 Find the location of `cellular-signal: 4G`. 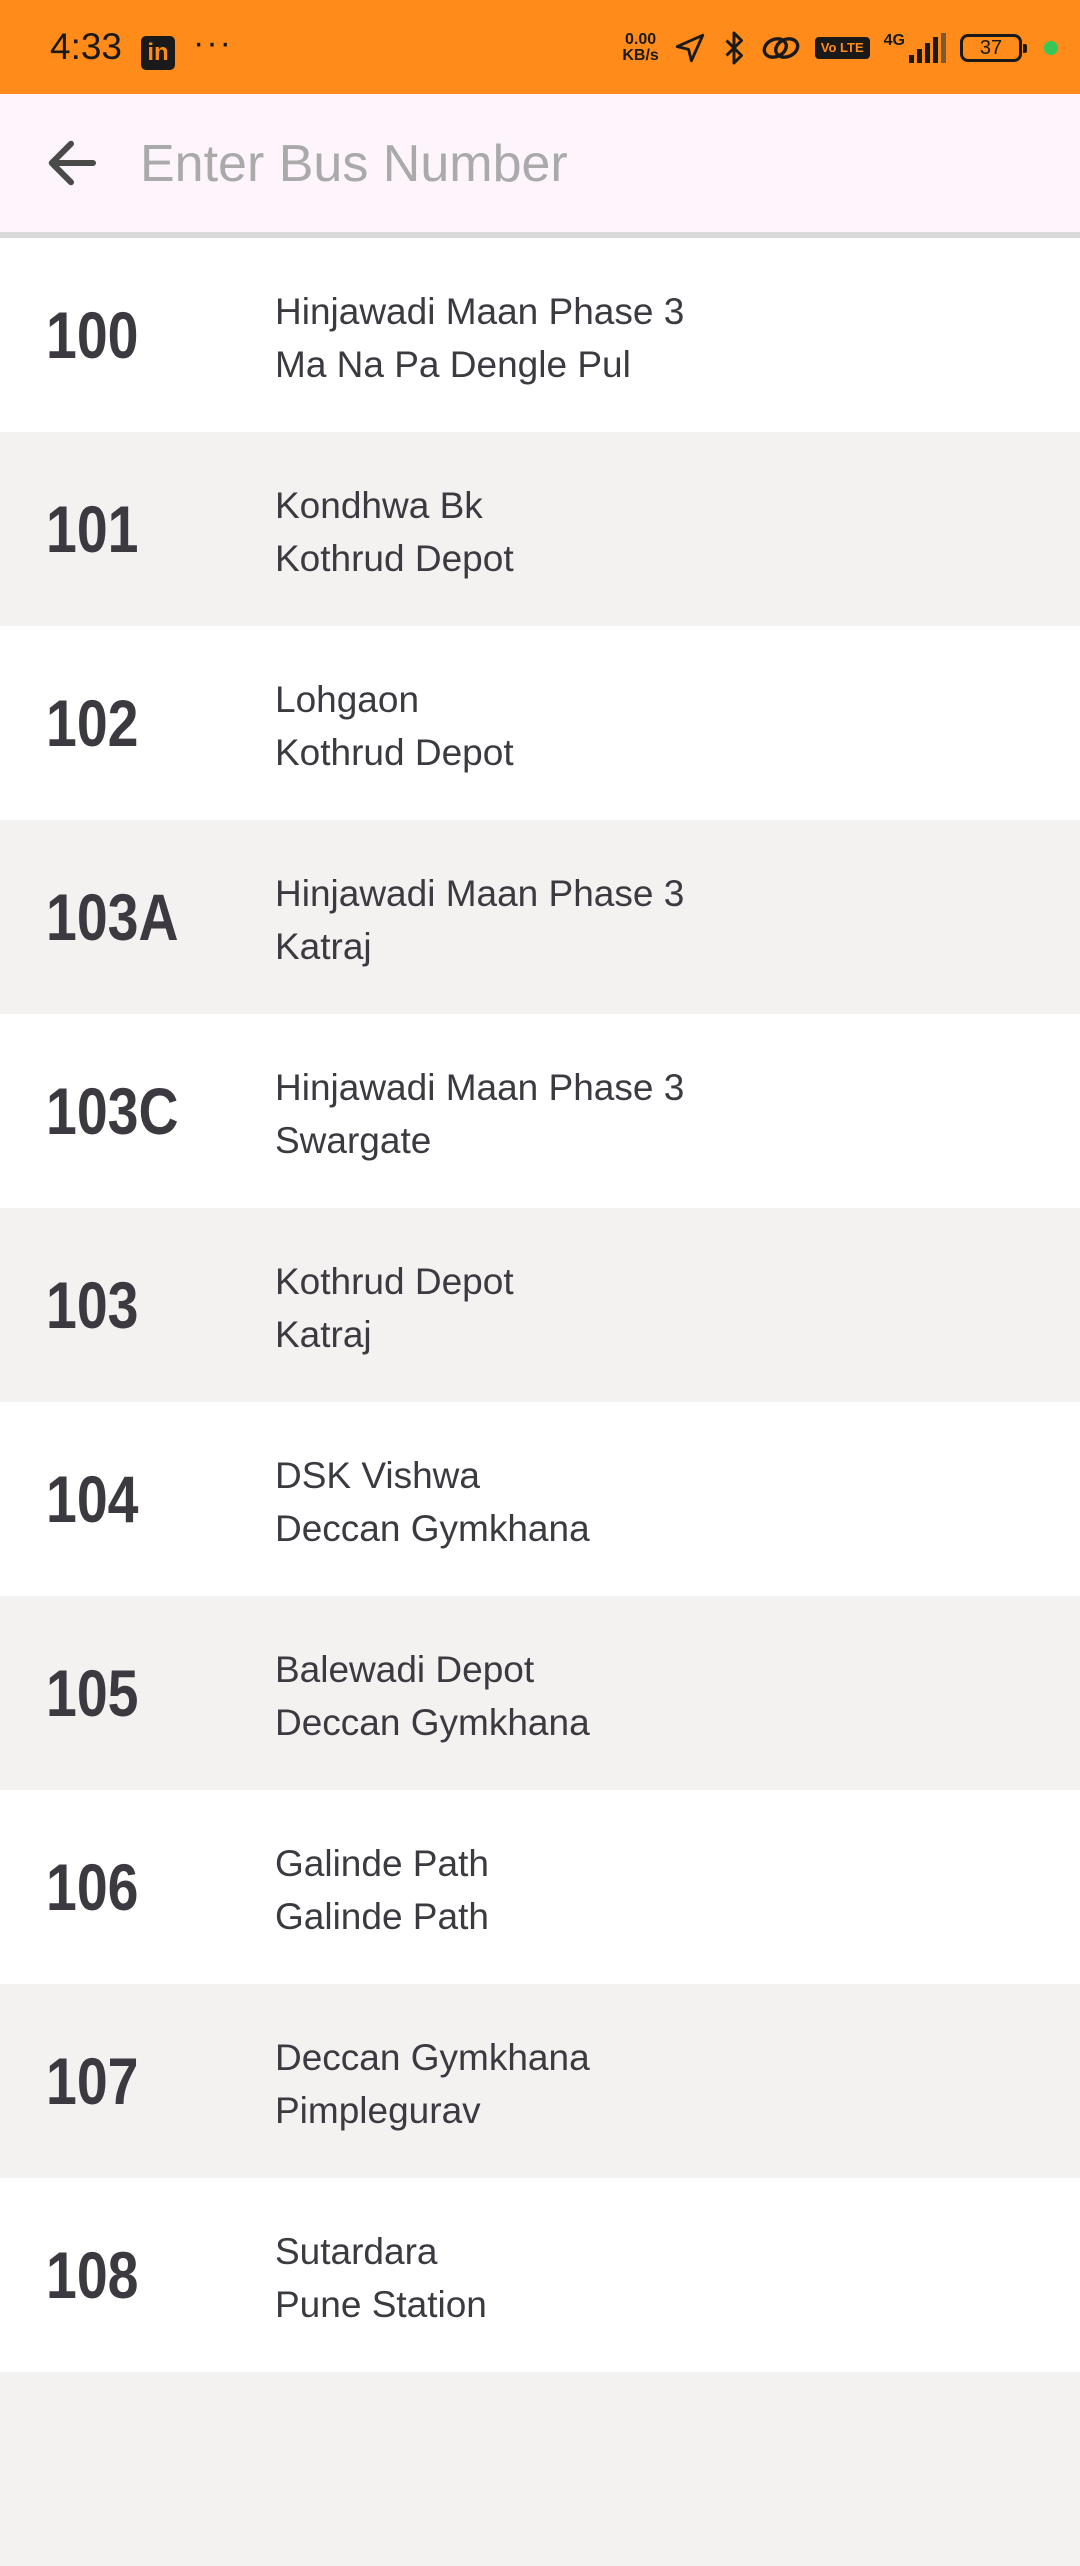

cellular-signal: 4G is located at coordinates (915, 48).